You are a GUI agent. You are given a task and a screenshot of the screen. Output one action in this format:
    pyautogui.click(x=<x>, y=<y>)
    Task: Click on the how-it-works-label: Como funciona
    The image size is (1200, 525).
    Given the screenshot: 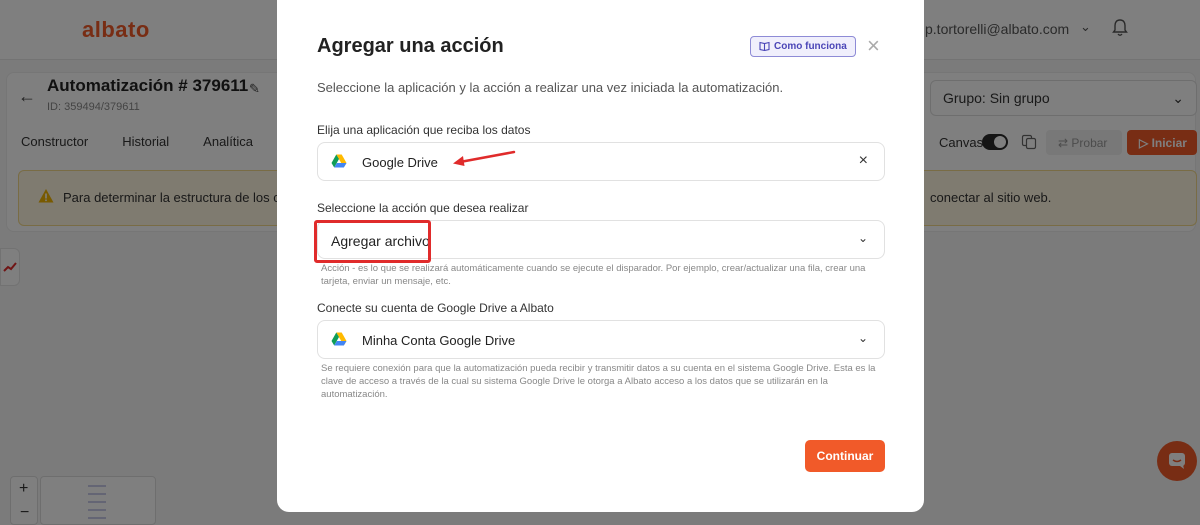 What is the action you would take?
    pyautogui.click(x=810, y=46)
    